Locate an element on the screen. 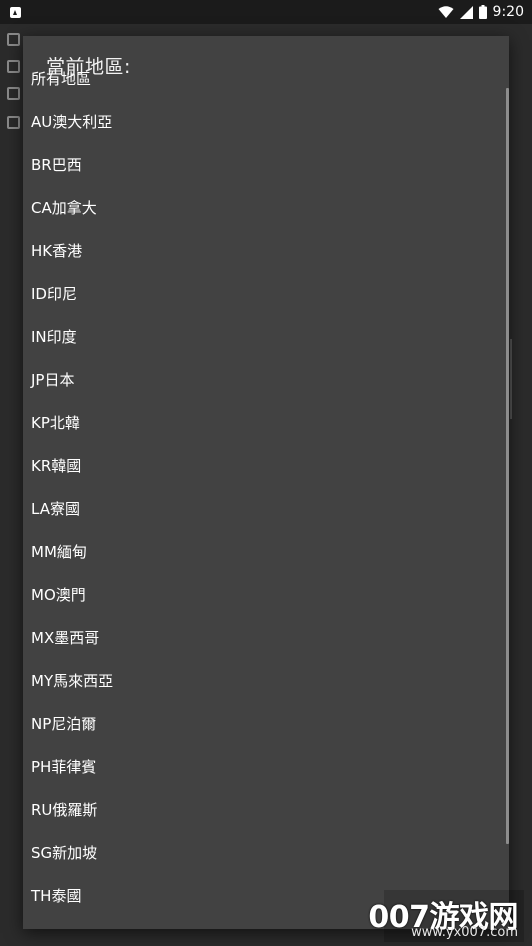 The height and width of the screenshot is (946, 532). region-list-item: RU俄羅斯 is located at coordinates (266, 810).